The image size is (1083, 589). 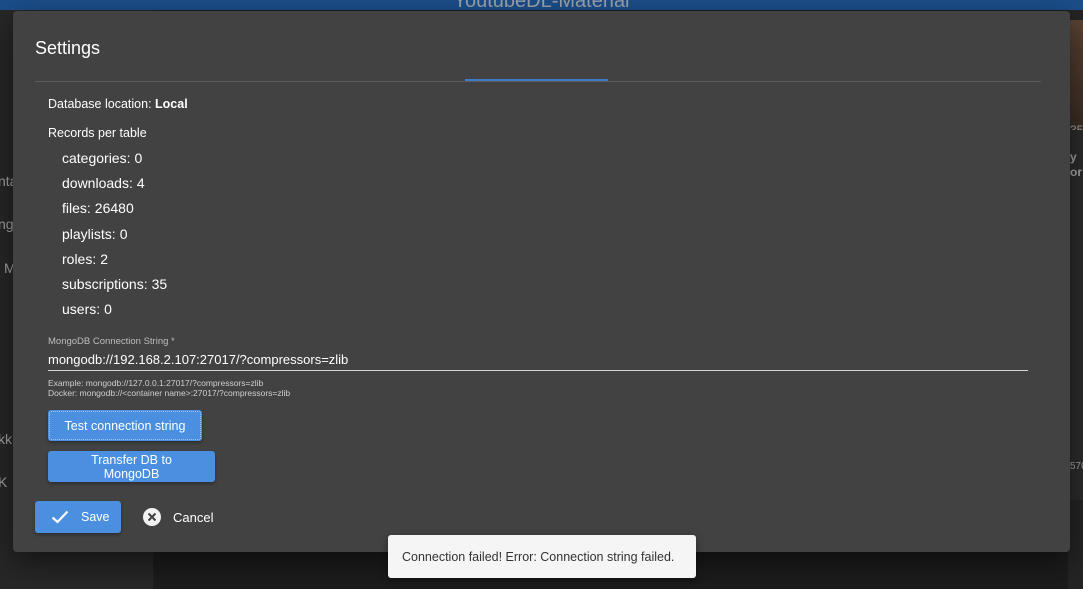 What do you see at coordinates (76, 208) in the screenshot?
I see `table-name: files:` at bounding box center [76, 208].